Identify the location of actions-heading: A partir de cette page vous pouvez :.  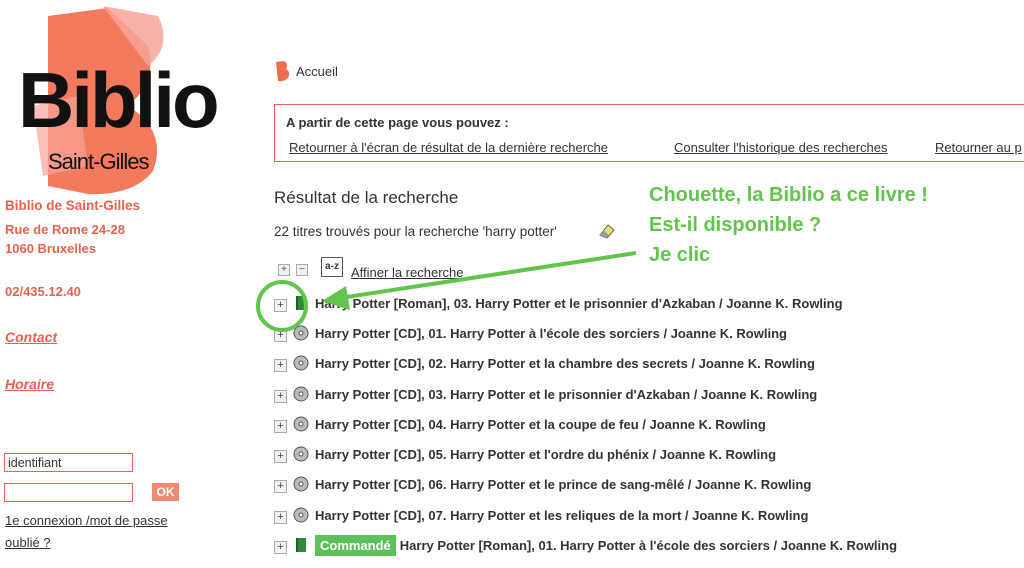
(397, 122).